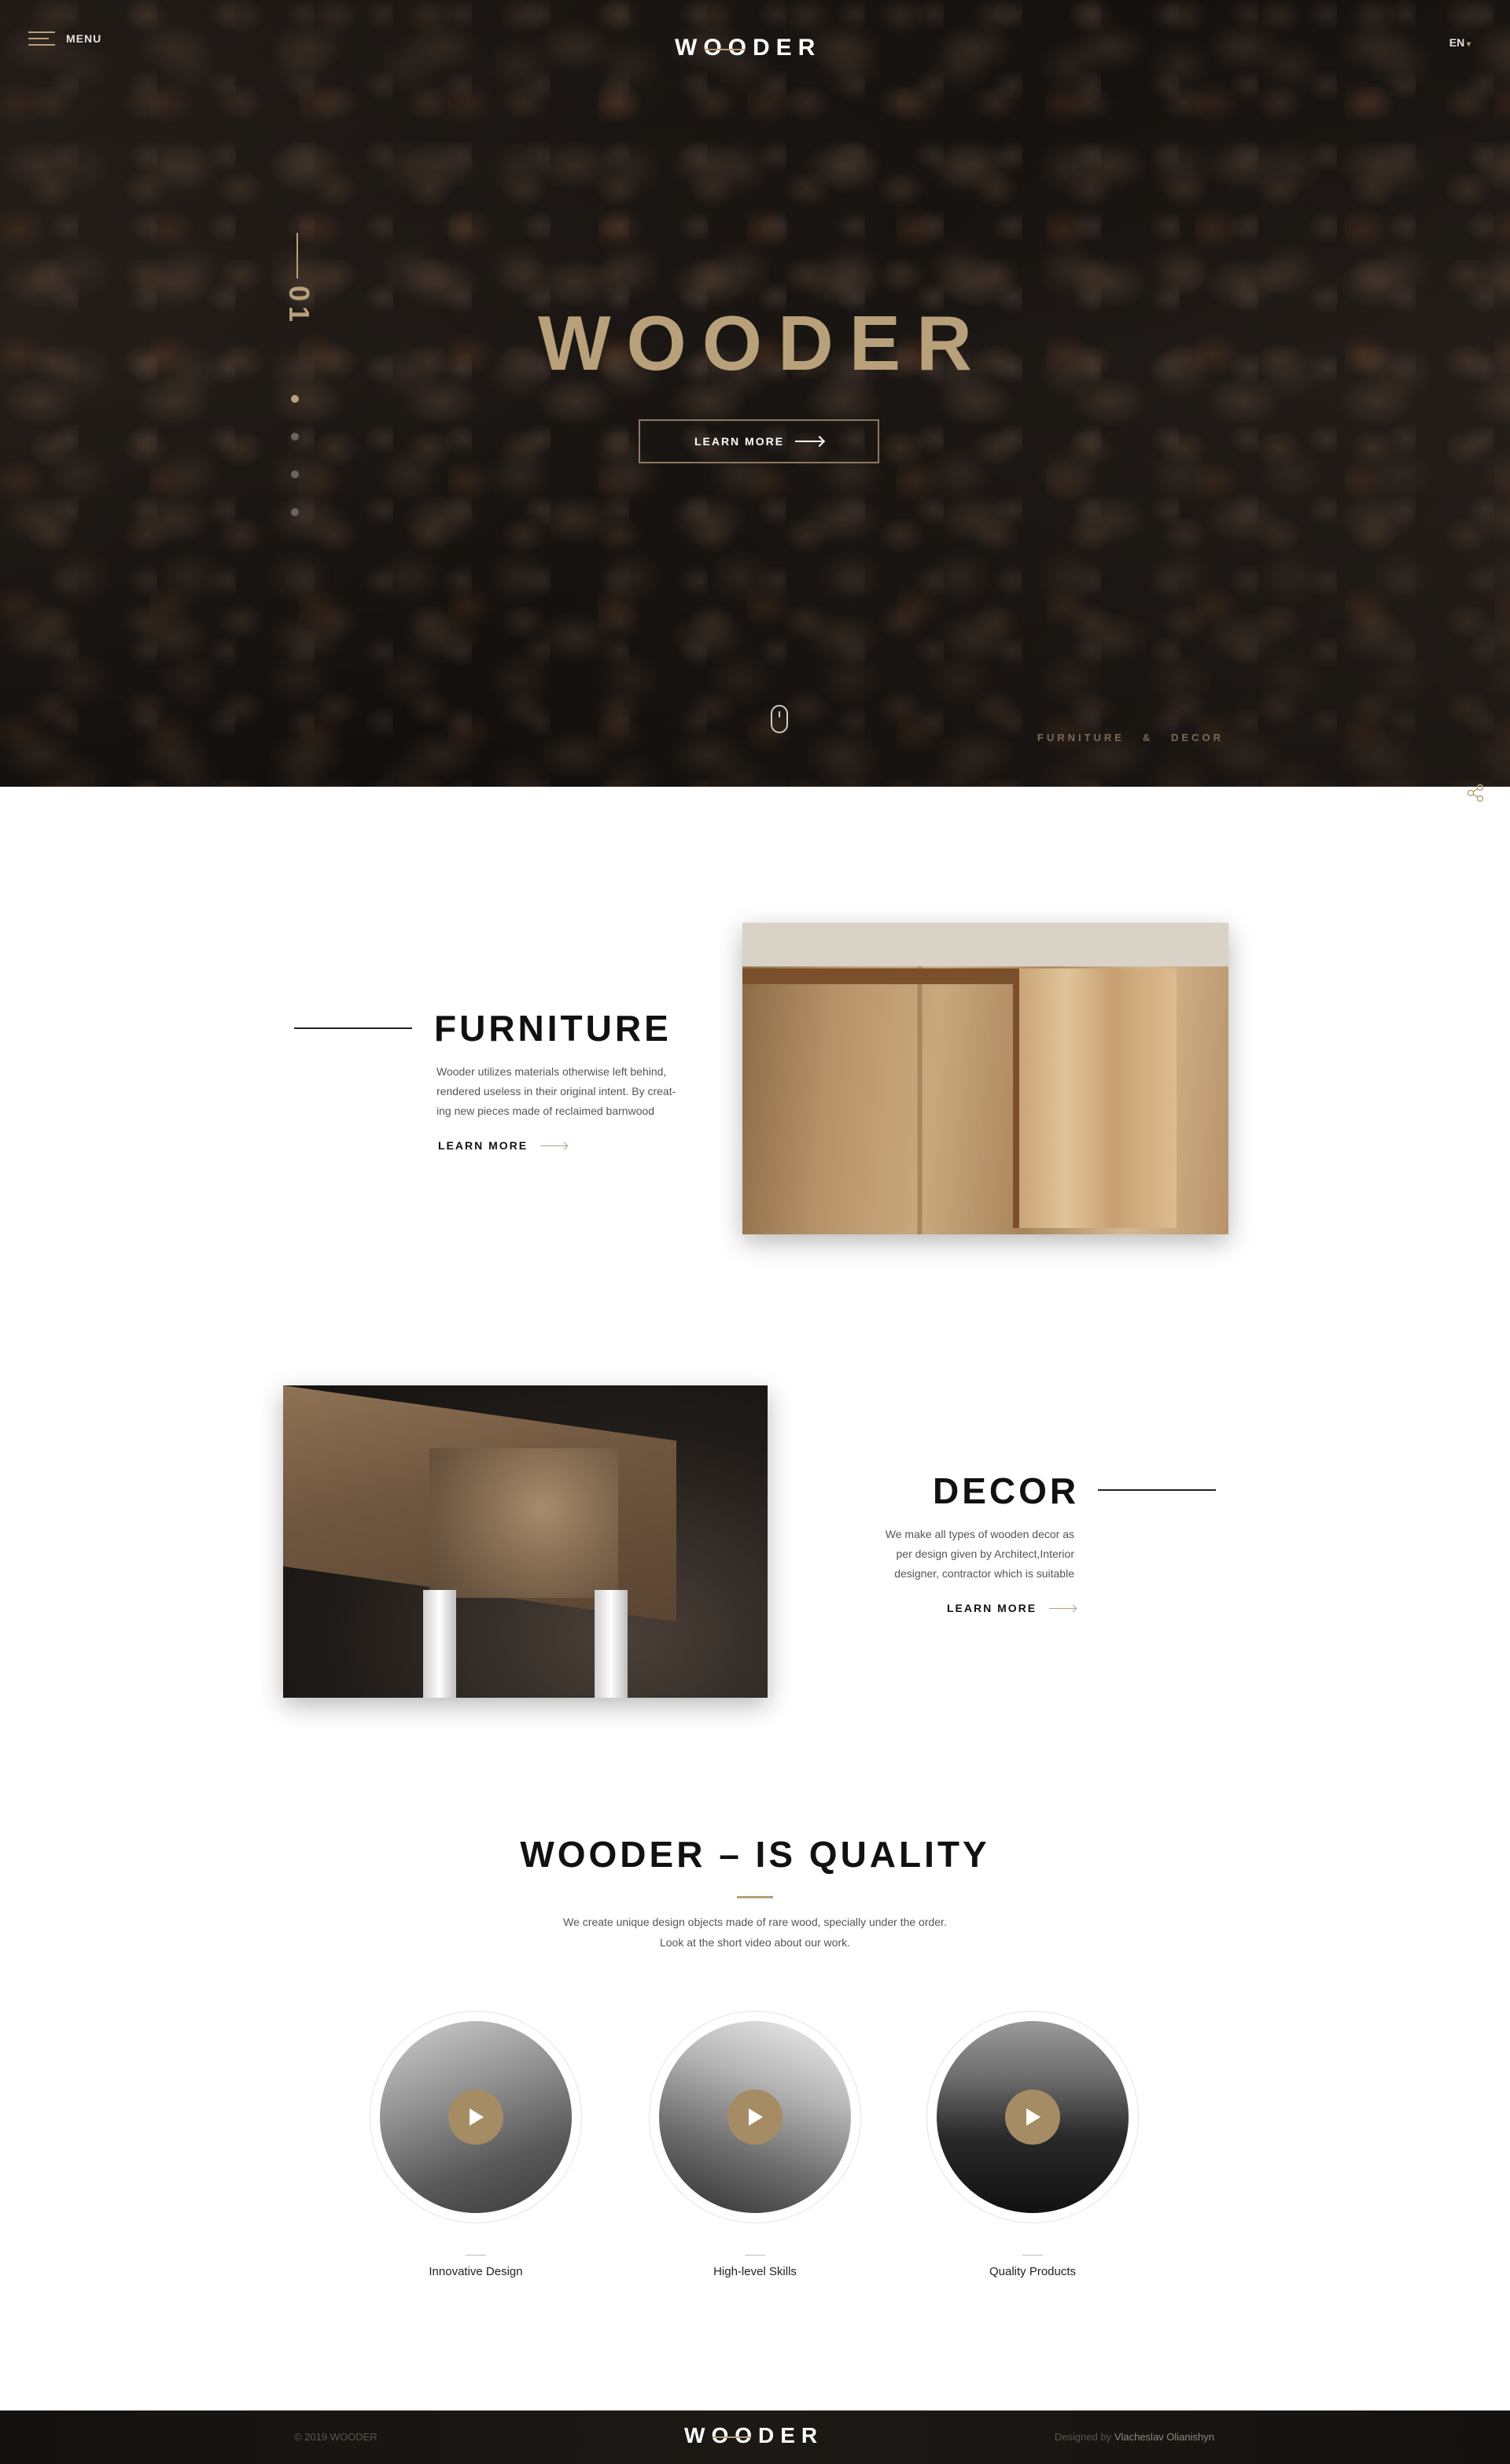  I want to click on brand-logo: W OO DER, so click(748, 48).